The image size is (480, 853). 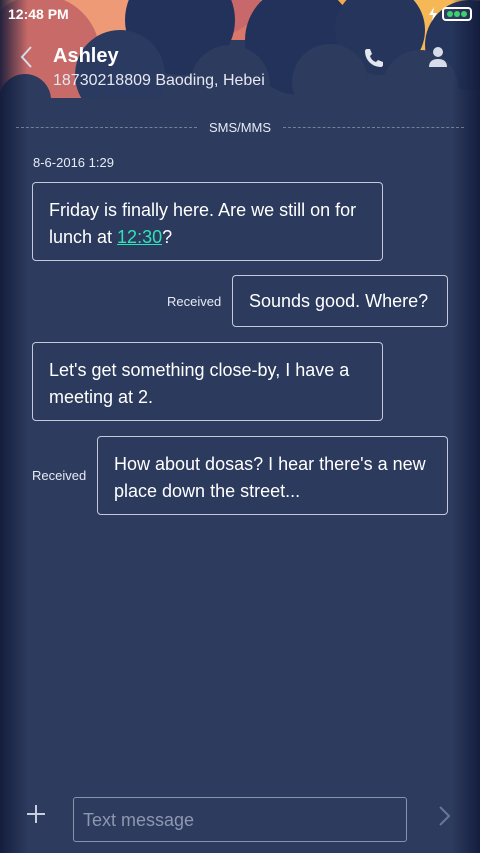 I want to click on status-bar: 12:48 PM, so click(x=240, y=14).